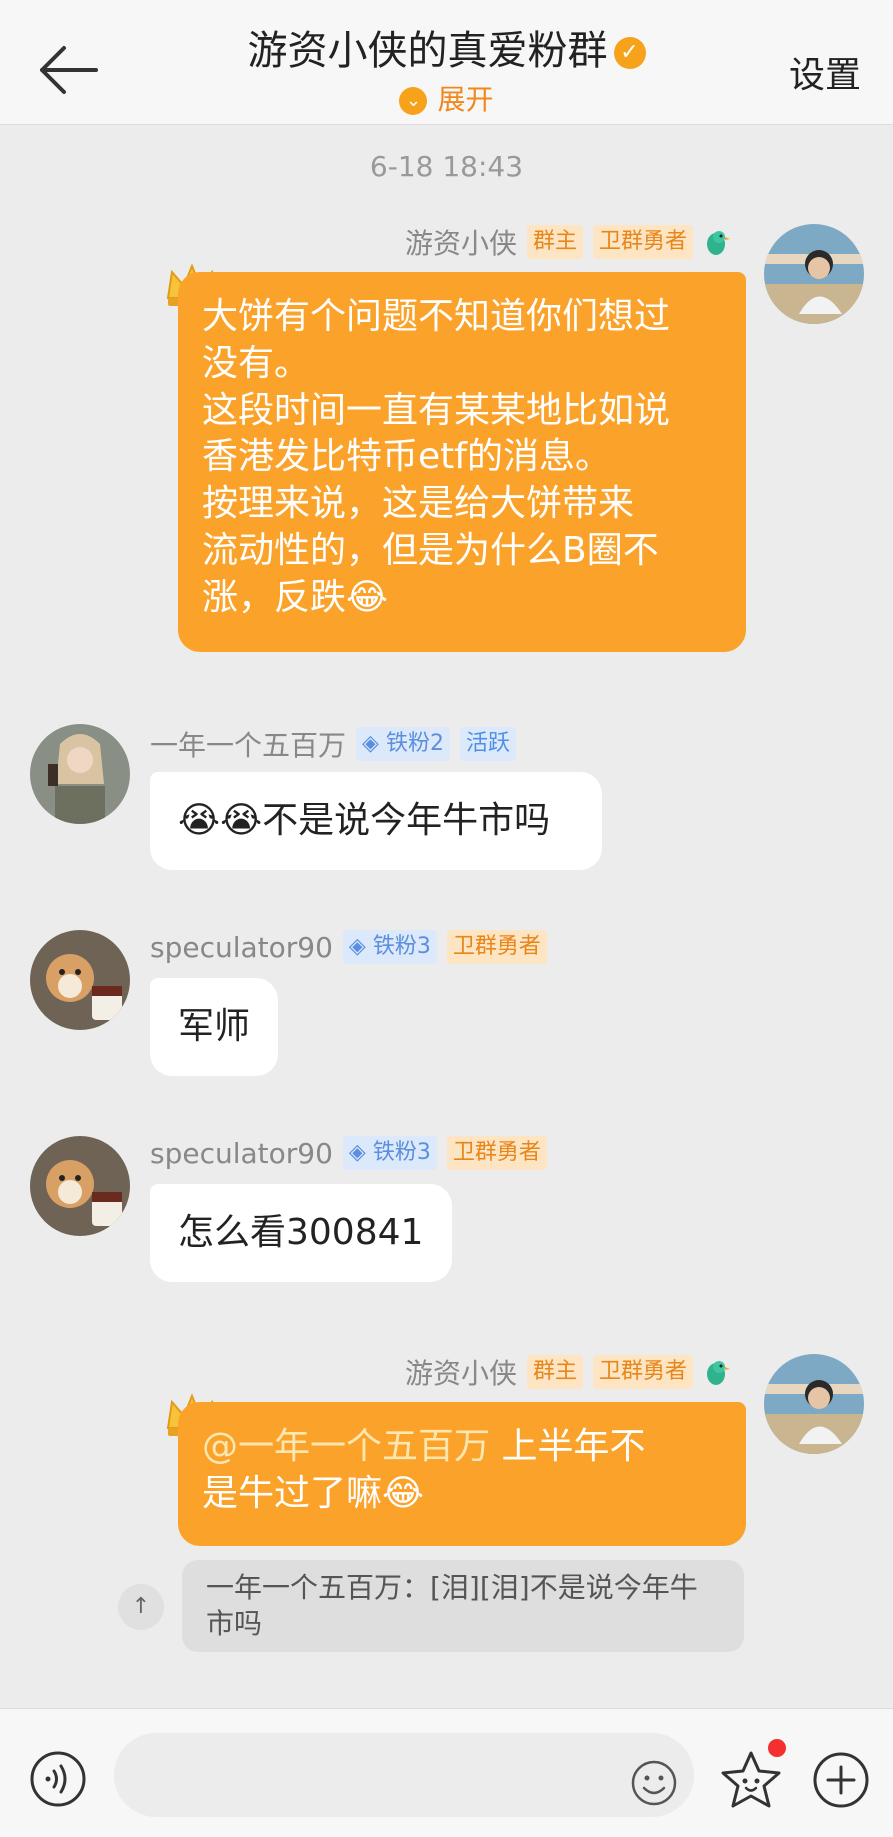  What do you see at coordinates (446, 98) in the screenshot?
I see `expand-button: ⌄ 展开` at bounding box center [446, 98].